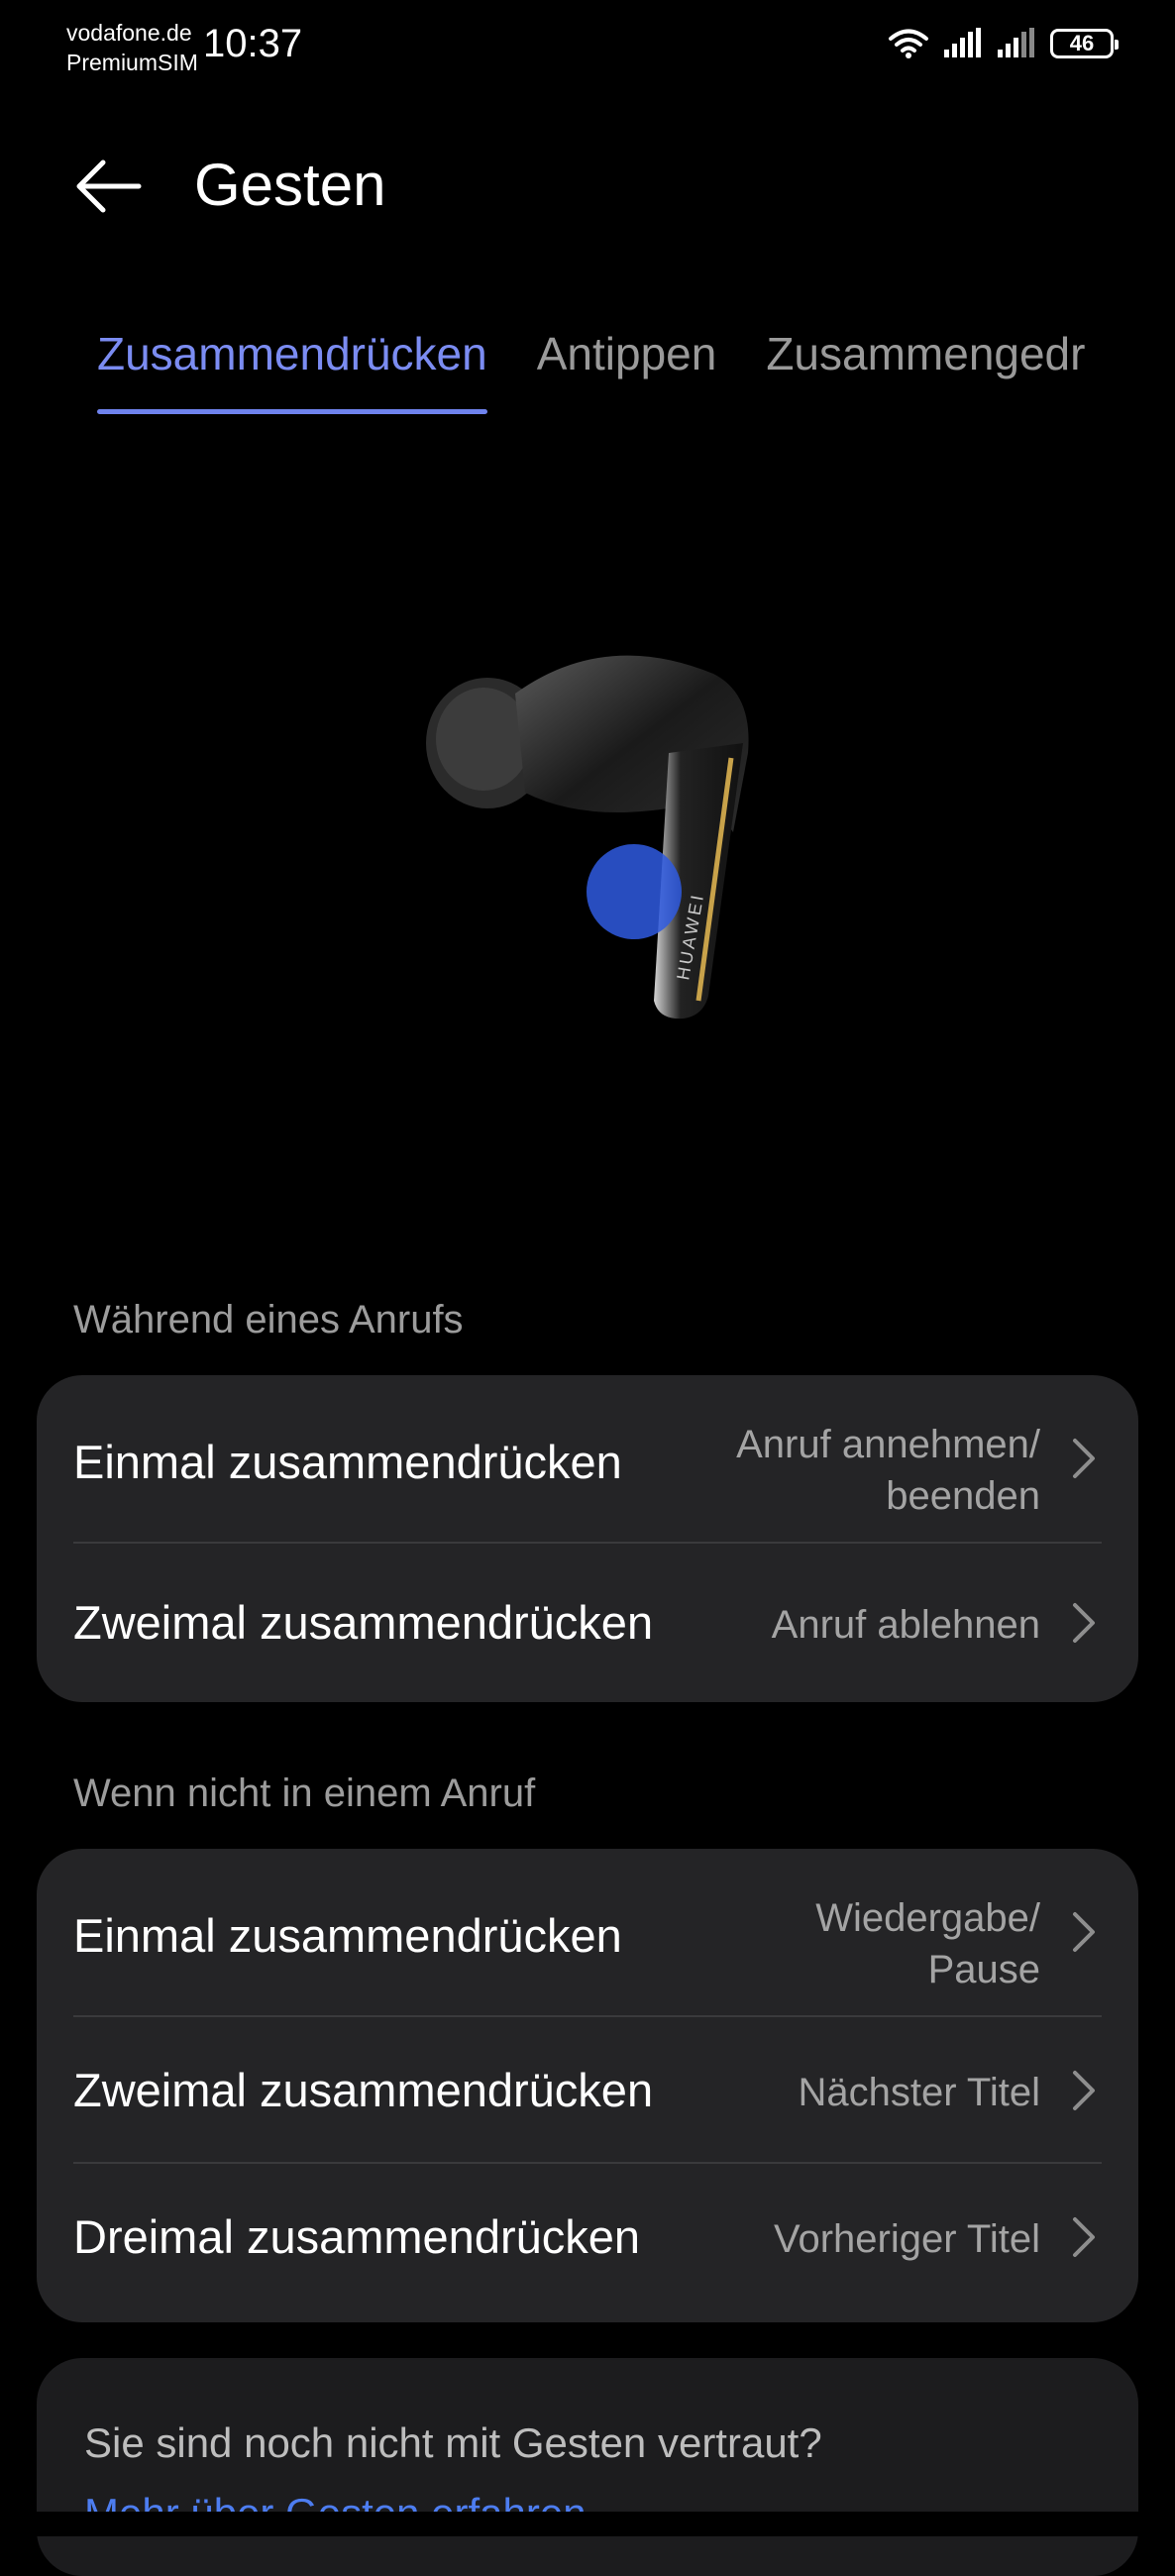 The height and width of the screenshot is (2576, 1175). Describe the element at coordinates (453, 2442) in the screenshot. I see `hint-text: Sie sind noch nicht mit Gesten vertraut?` at that location.